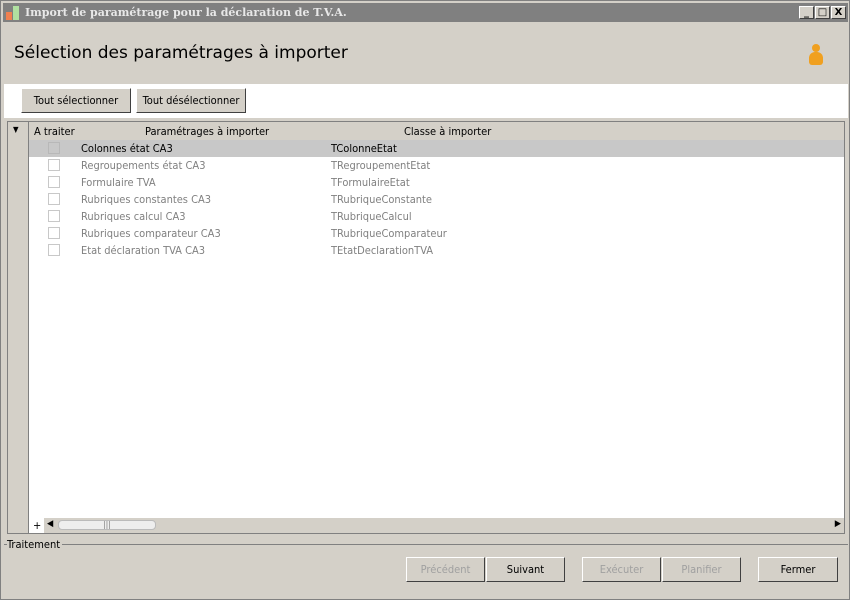 The image size is (850, 600). I want to click on column-header-class: Classe à importer, so click(447, 131).